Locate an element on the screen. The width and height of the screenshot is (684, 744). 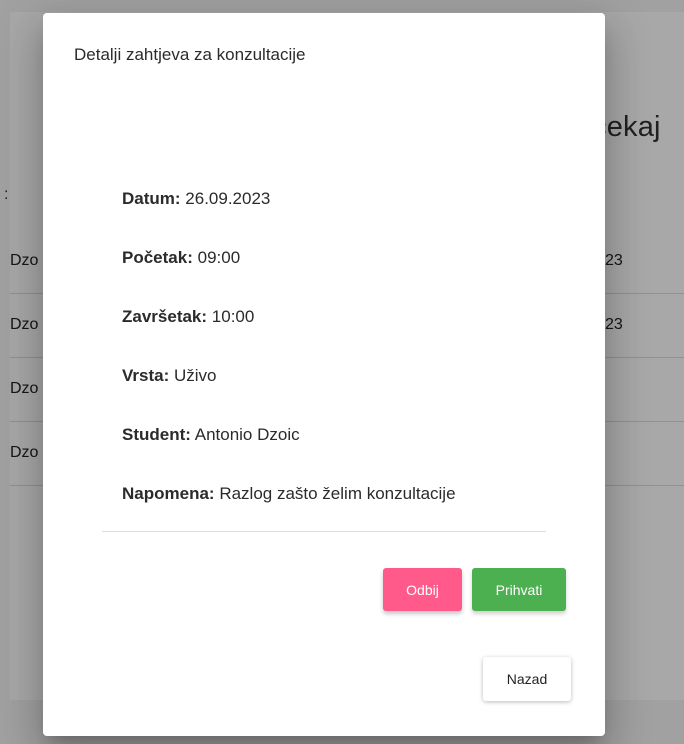
detail-label: Napomena: is located at coordinates (168, 493).